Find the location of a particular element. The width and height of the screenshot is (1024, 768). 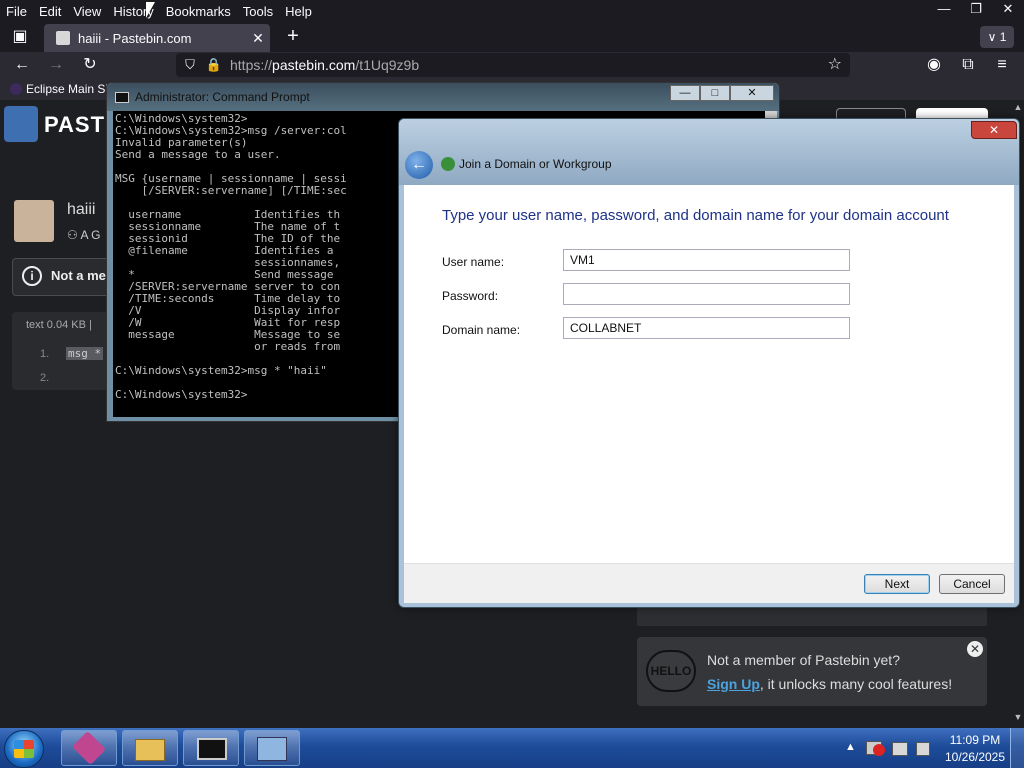

line-number: 2. is located at coordinates (45, 378).